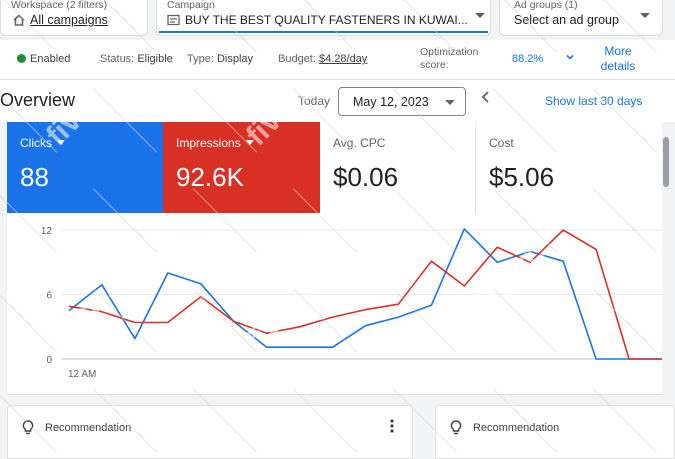 This screenshot has height=459, width=675. Describe the element at coordinates (69, 20) in the screenshot. I see `workspace-value: All campaigns` at that location.